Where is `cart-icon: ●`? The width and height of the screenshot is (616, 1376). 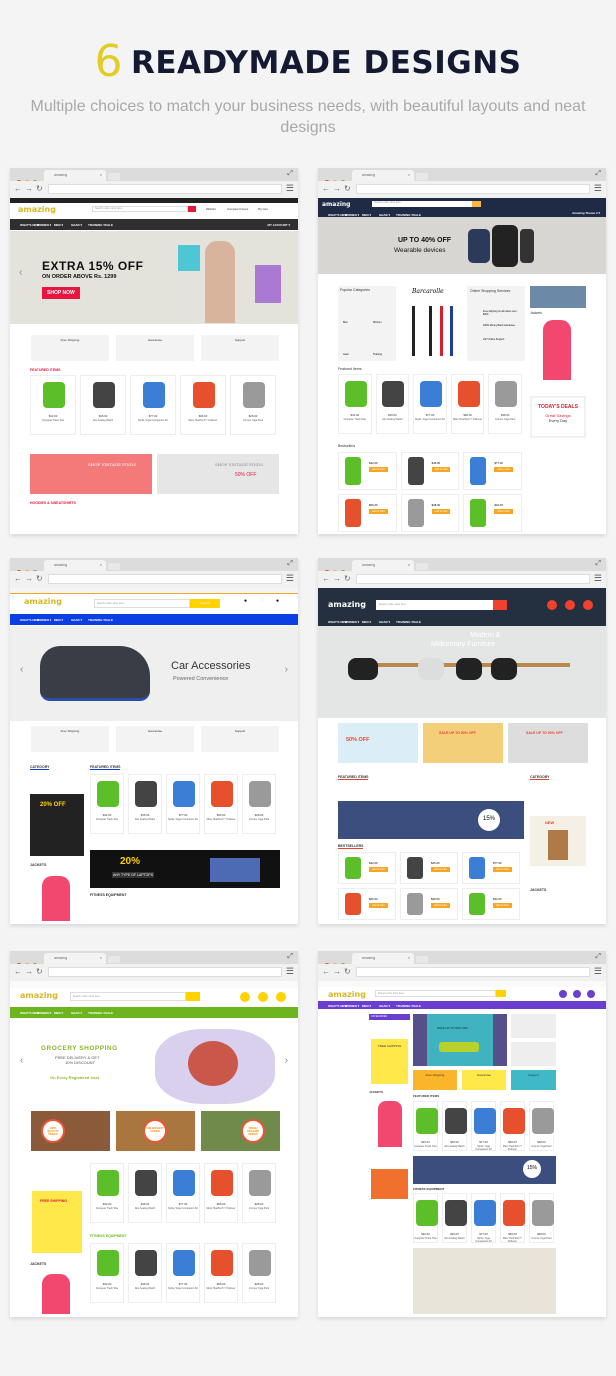 cart-icon: ● is located at coordinates (277, 601).